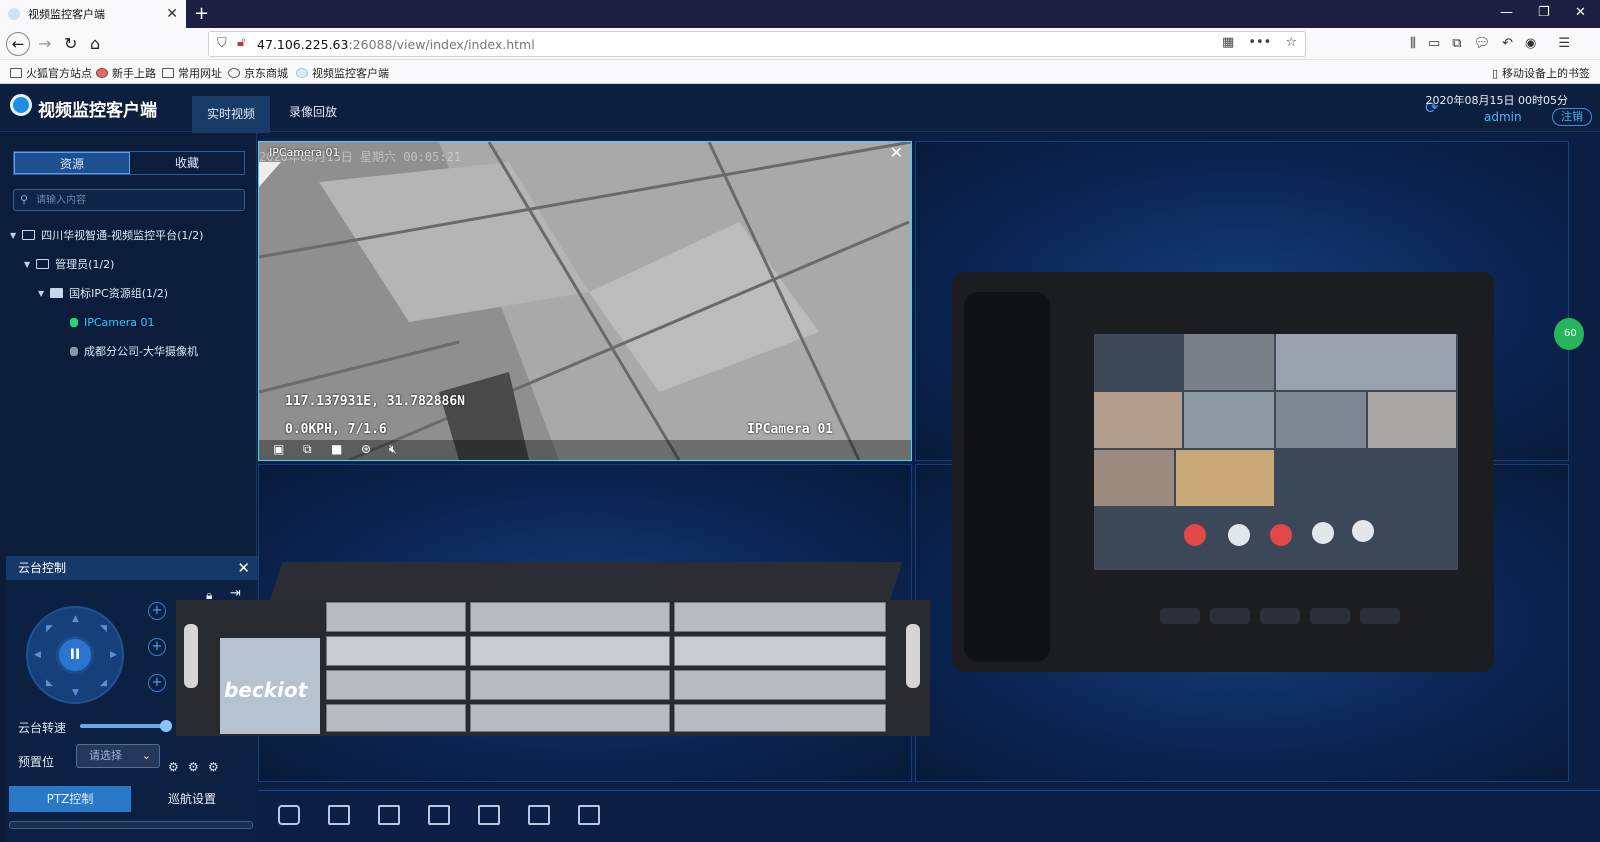 Image resolution: width=1600 pixels, height=842 pixels. What do you see at coordinates (1413, 43) in the screenshot?
I see `library-icon: ⫼` at bounding box center [1413, 43].